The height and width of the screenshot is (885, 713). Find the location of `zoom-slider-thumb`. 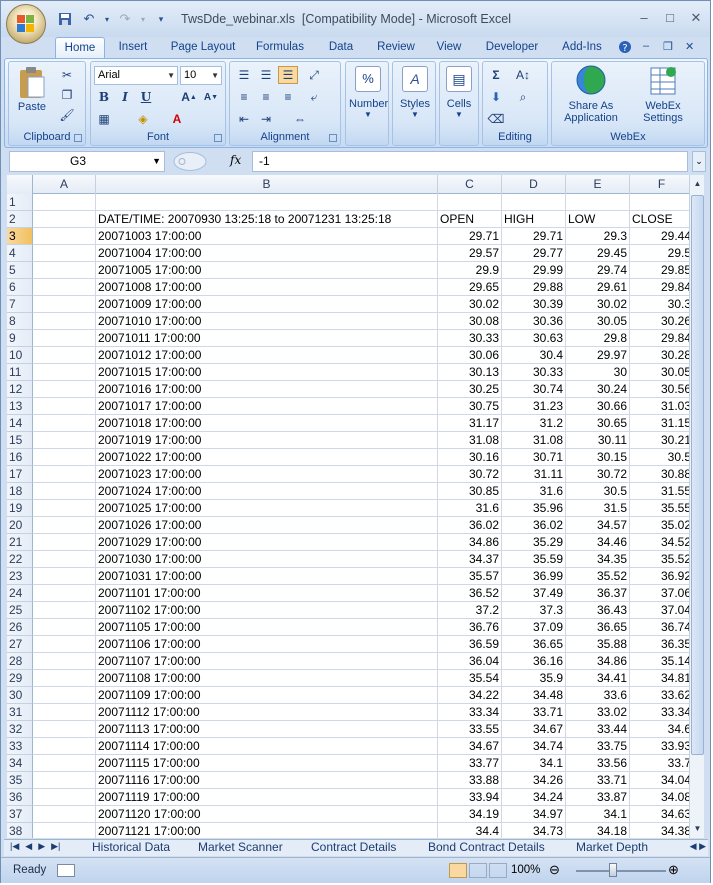

zoom-slider-thumb is located at coordinates (613, 870).